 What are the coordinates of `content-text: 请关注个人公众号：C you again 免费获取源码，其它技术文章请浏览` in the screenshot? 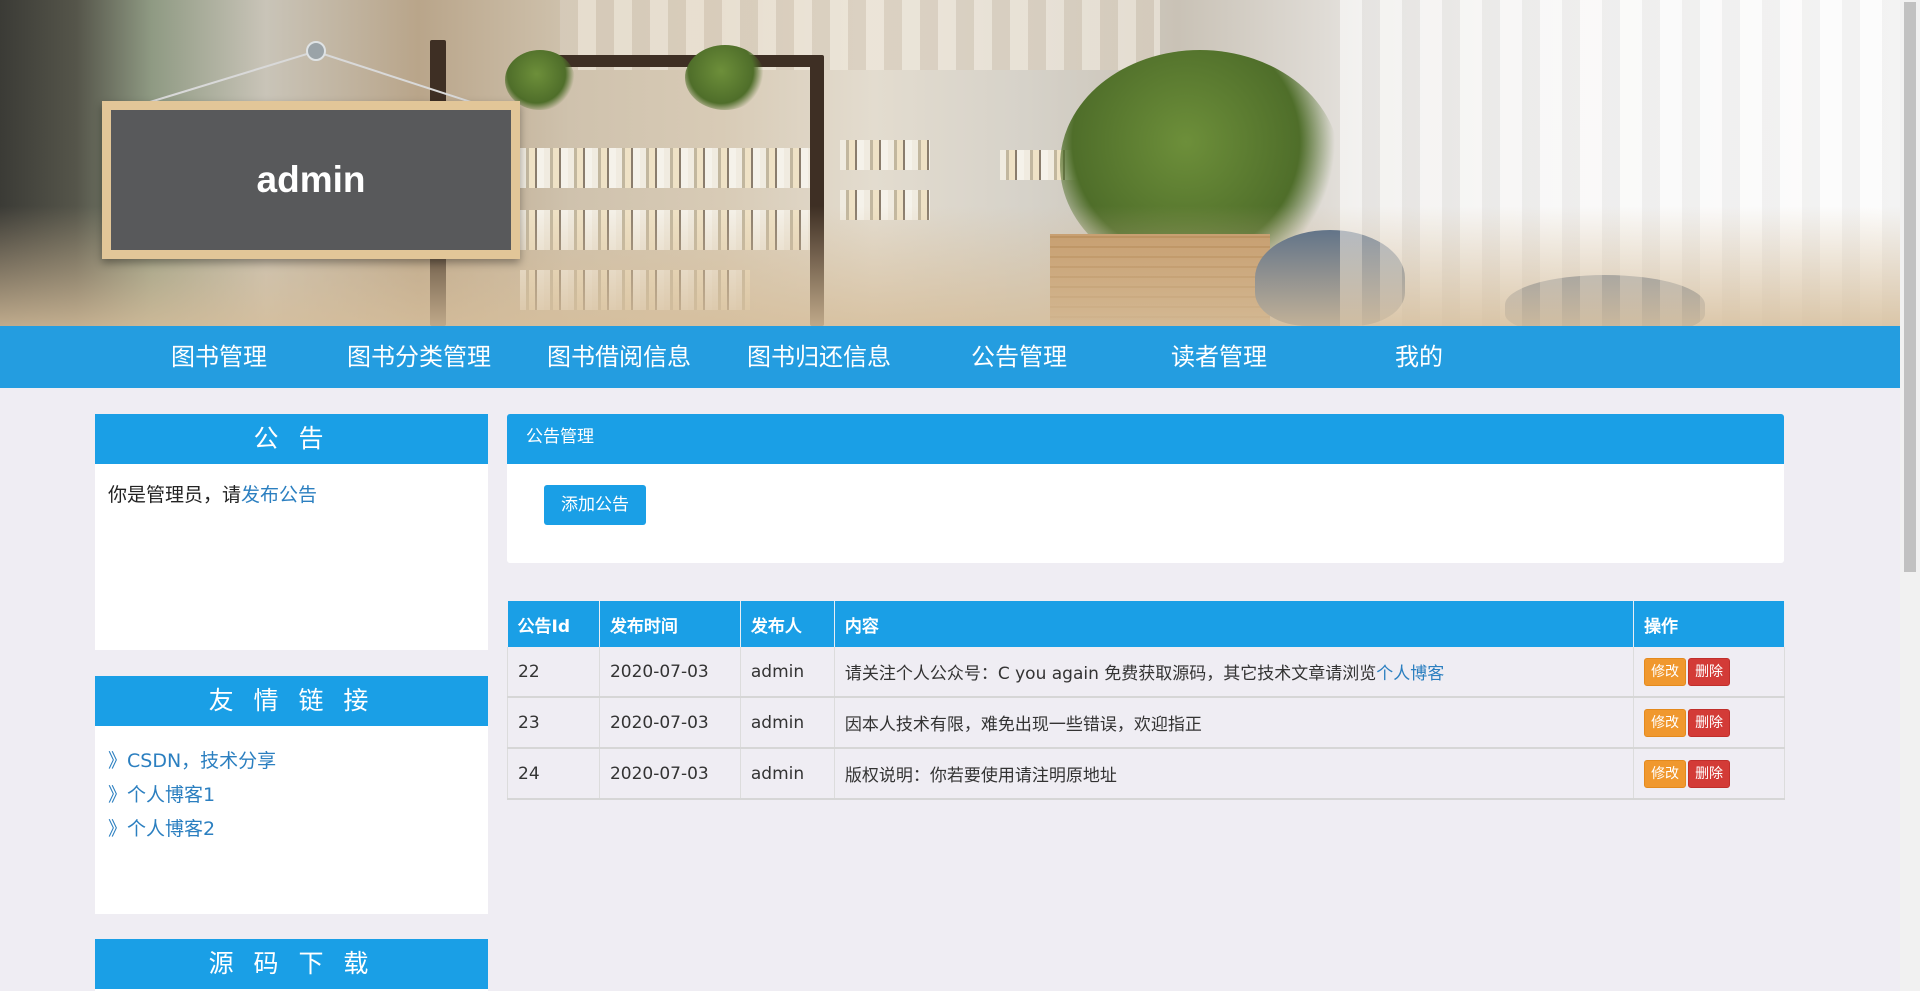 It's located at (1110, 674).